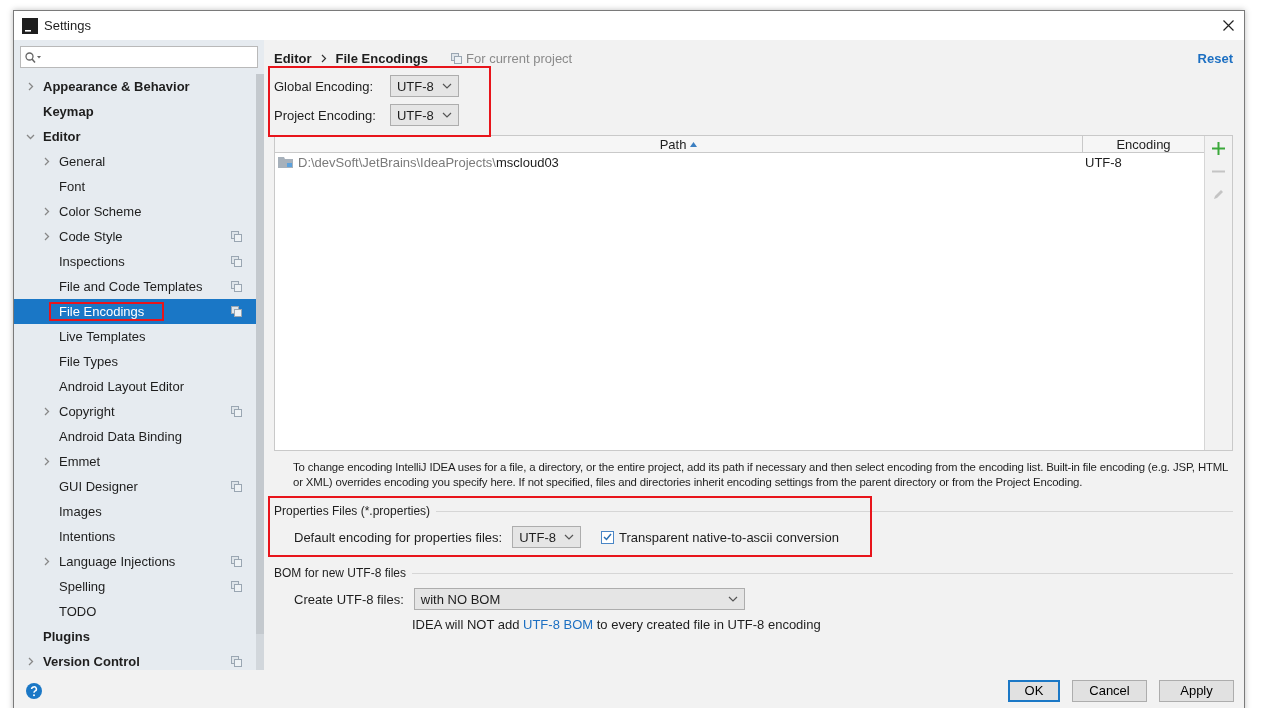 The image size is (1270, 718). I want to click on section-title: Properties Files (*.properties), so click(352, 511).